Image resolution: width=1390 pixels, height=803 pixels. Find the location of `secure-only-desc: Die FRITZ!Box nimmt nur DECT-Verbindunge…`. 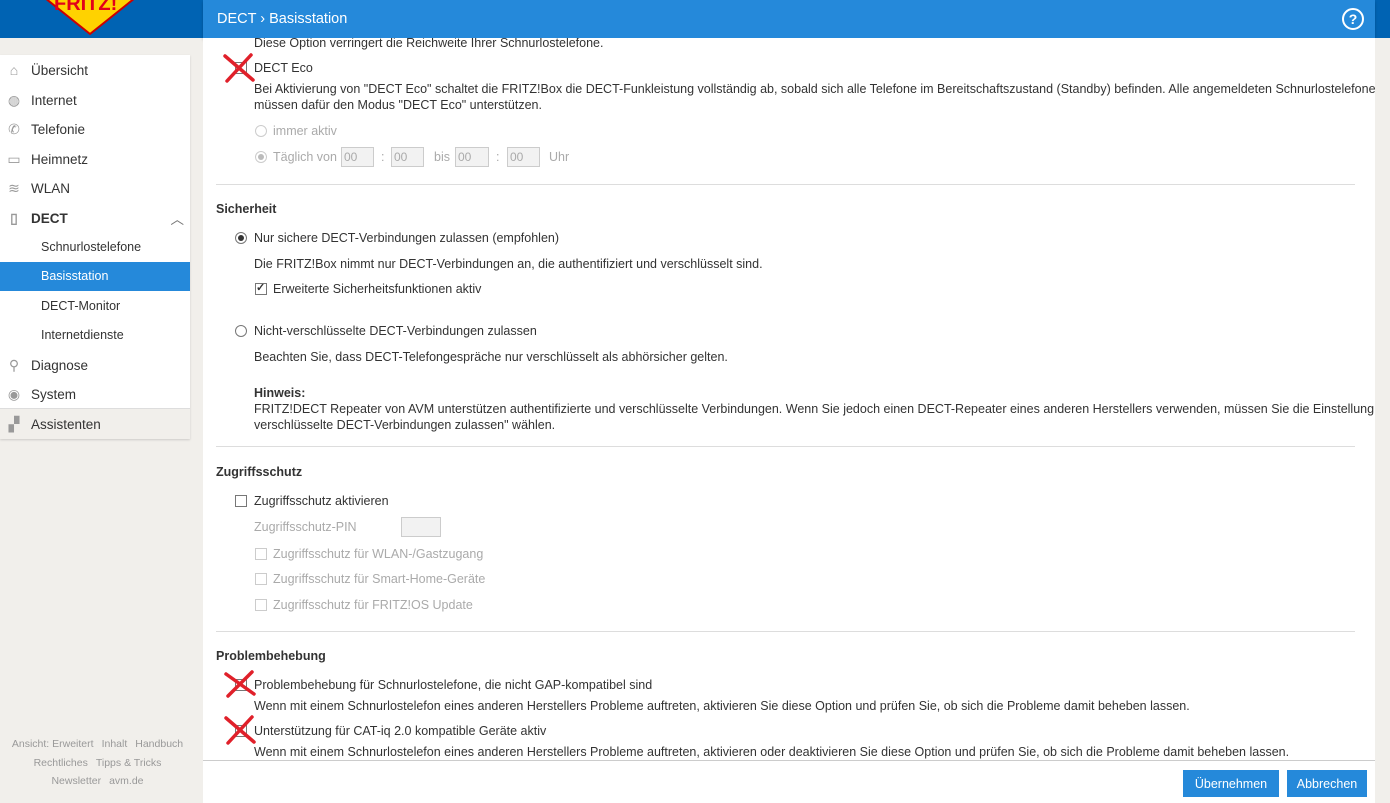

secure-only-desc: Die FRITZ!Box nimmt nur DECT-Verbindunge… is located at coordinates (508, 264).